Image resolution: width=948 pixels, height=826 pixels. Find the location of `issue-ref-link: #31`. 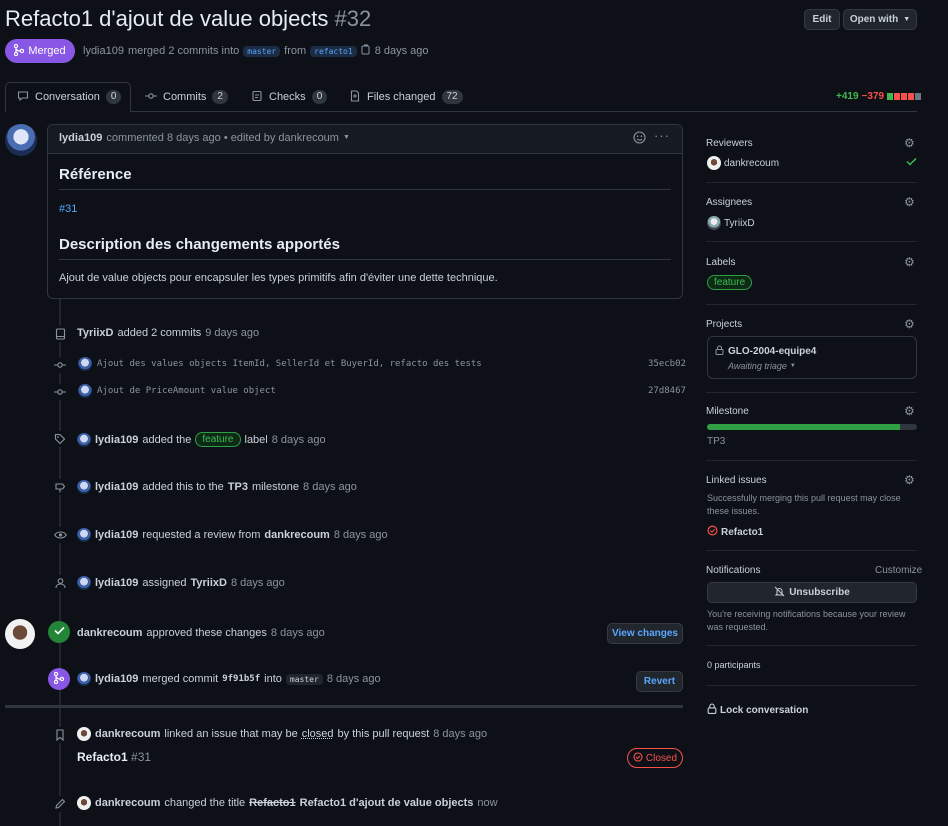

issue-ref-link: #31 is located at coordinates (68, 209).